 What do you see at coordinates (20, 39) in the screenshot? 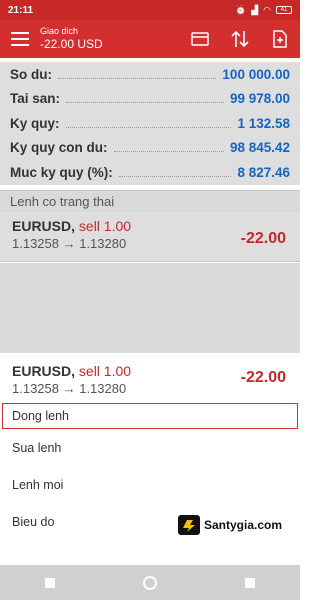
I see `menu-icon` at bounding box center [20, 39].